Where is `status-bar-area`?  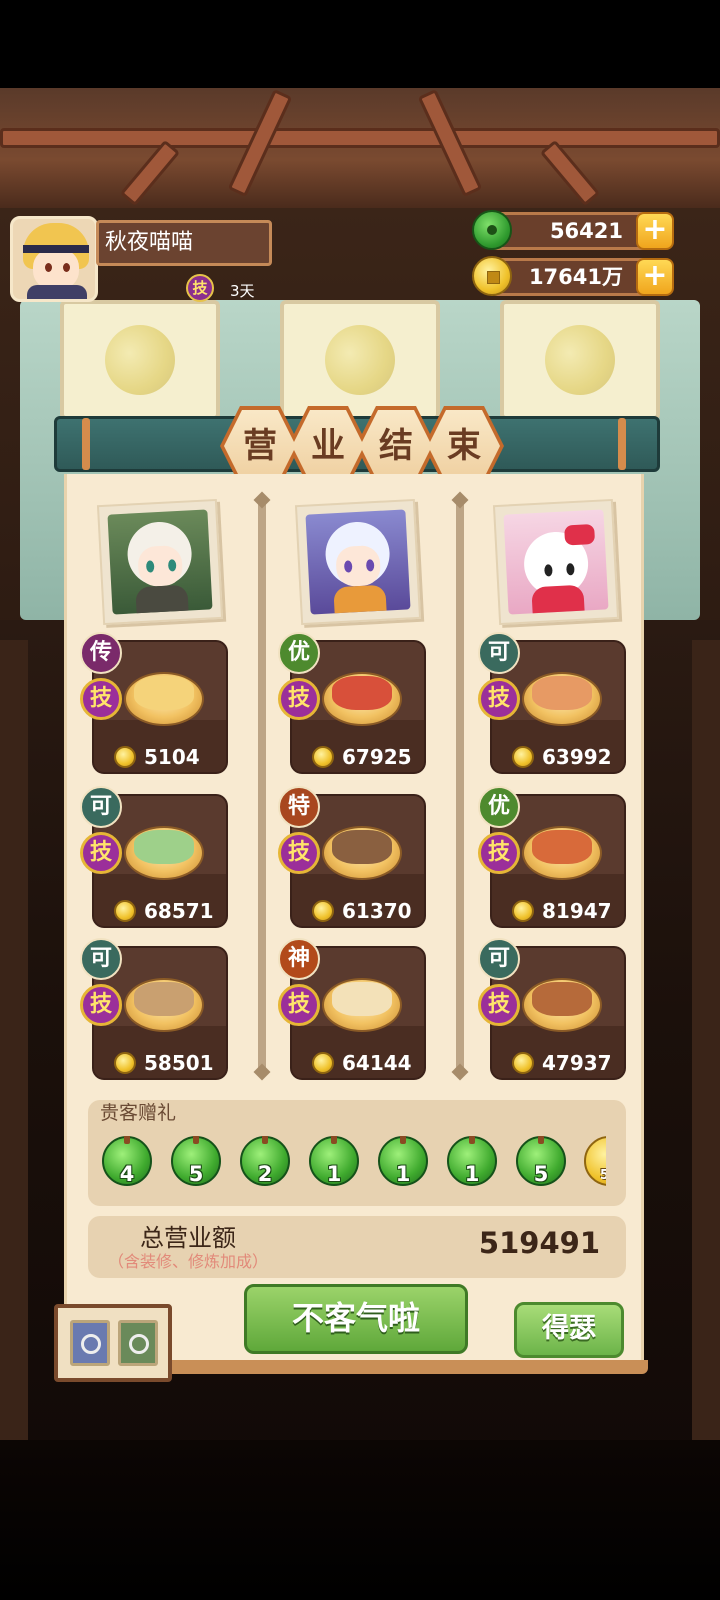
status-bar-area is located at coordinates (360, 44).